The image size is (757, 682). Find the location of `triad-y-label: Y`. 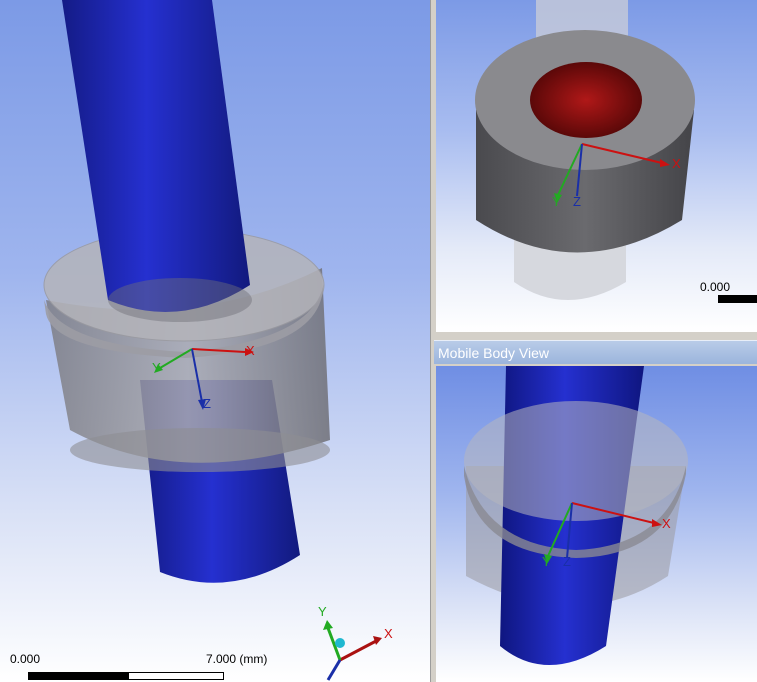

triad-y-label: Y is located at coordinates (322, 611).